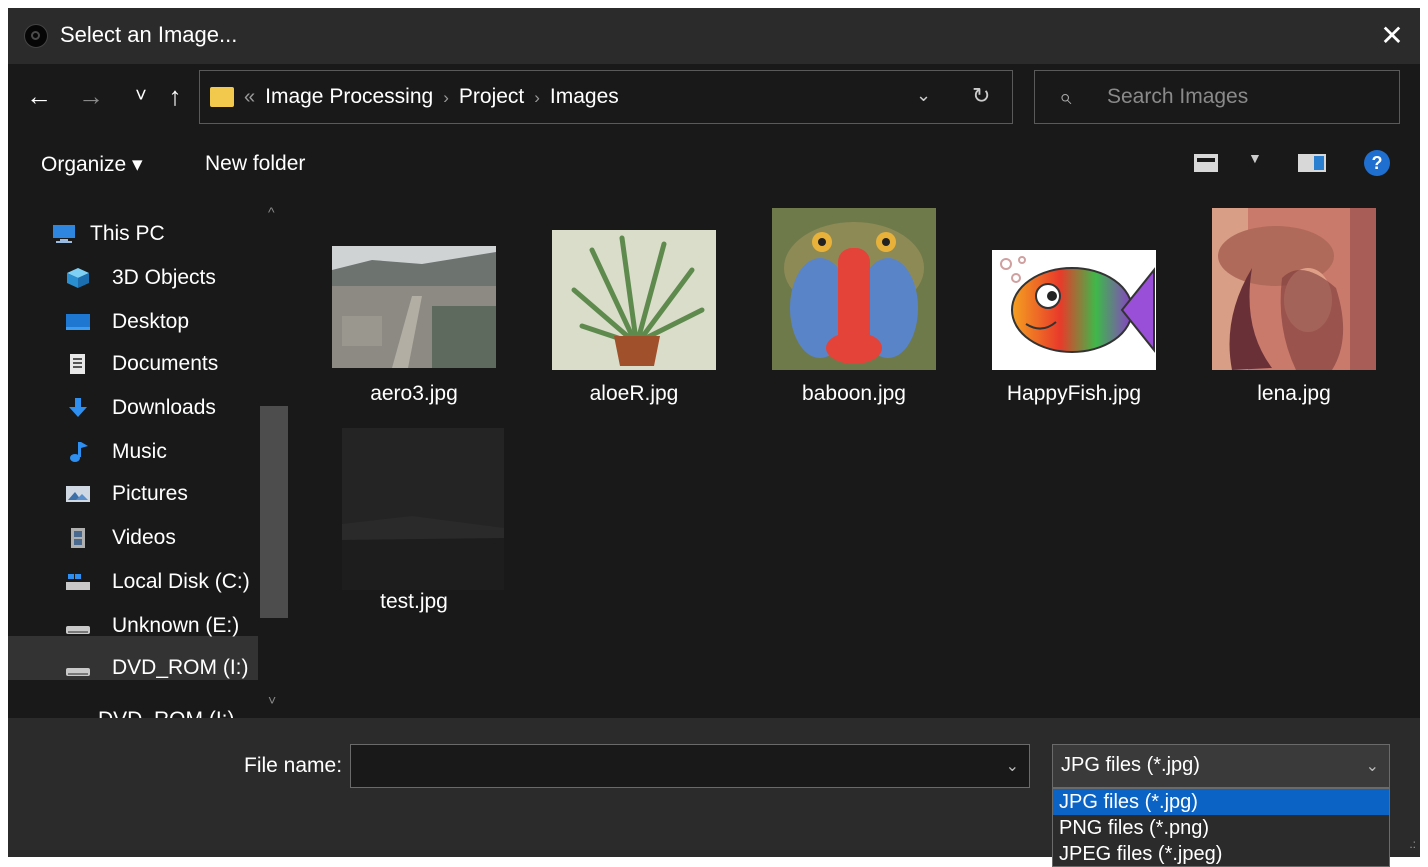 The height and width of the screenshot is (867, 1428). Describe the element at coordinates (79, 452) in the screenshot. I see `music-note-icon` at that location.